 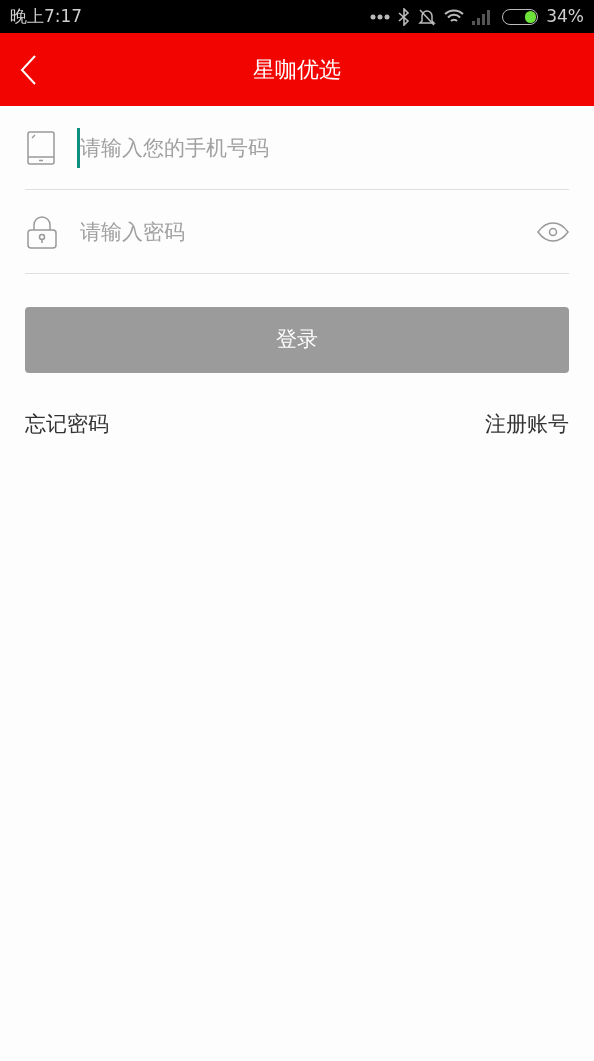 What do you see at coordinates (28, 70) in the screenshot?
I see `back-icon` at bounding box center [28, 70].